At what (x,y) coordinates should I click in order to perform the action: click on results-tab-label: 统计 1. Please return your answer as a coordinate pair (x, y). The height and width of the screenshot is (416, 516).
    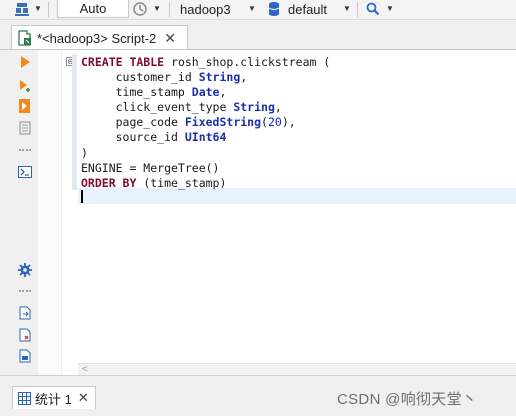
    Looking at the image, I should click on (53, 399).